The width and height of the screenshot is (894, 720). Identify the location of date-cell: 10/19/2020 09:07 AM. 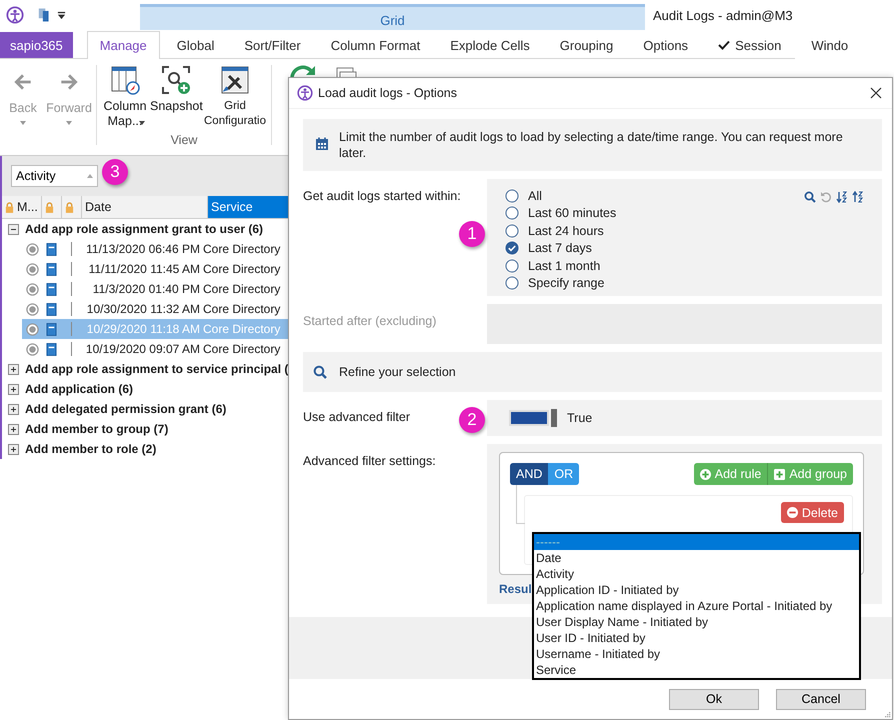
(137, 349).